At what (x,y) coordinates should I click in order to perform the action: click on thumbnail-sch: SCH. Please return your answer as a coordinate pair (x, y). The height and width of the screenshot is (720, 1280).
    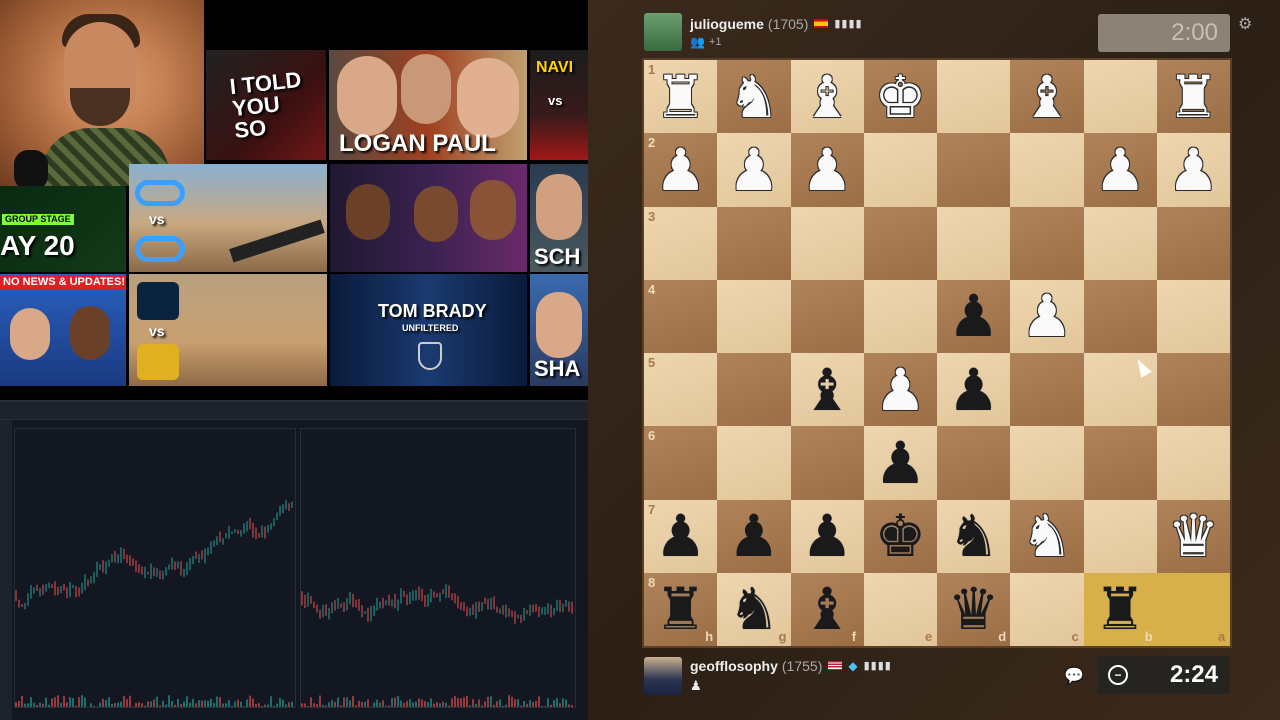
    Looking at the image, I should click on (559, 218).